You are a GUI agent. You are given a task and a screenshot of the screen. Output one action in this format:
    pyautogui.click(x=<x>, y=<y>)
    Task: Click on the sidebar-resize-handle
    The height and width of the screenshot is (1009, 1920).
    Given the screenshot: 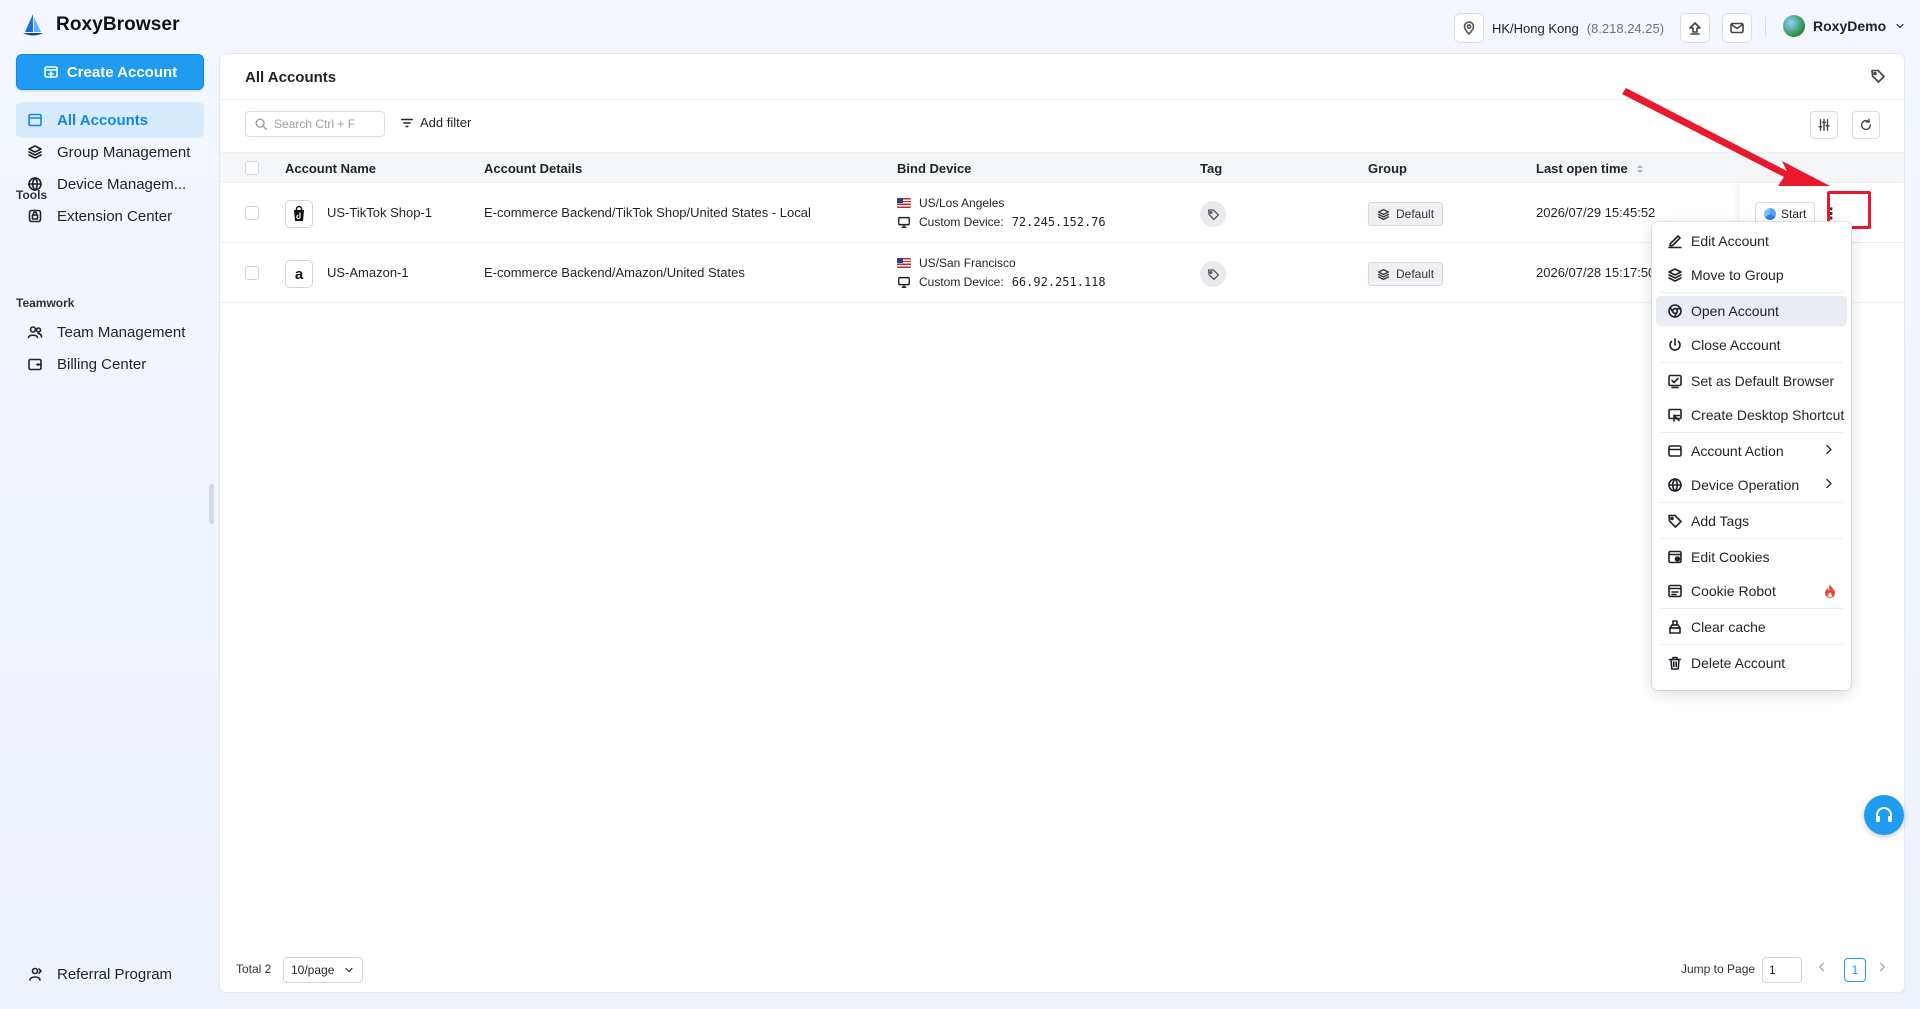 What is the action you would take?
    pyautogui.click(x=211, y=504)
    